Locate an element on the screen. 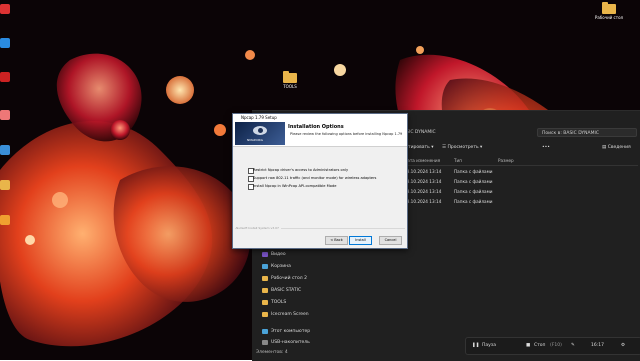 The height and width of the screenshot is (361, 640). dialog-titlebar: Npcap 1.79 Setup is located at coordinates (320, 117).